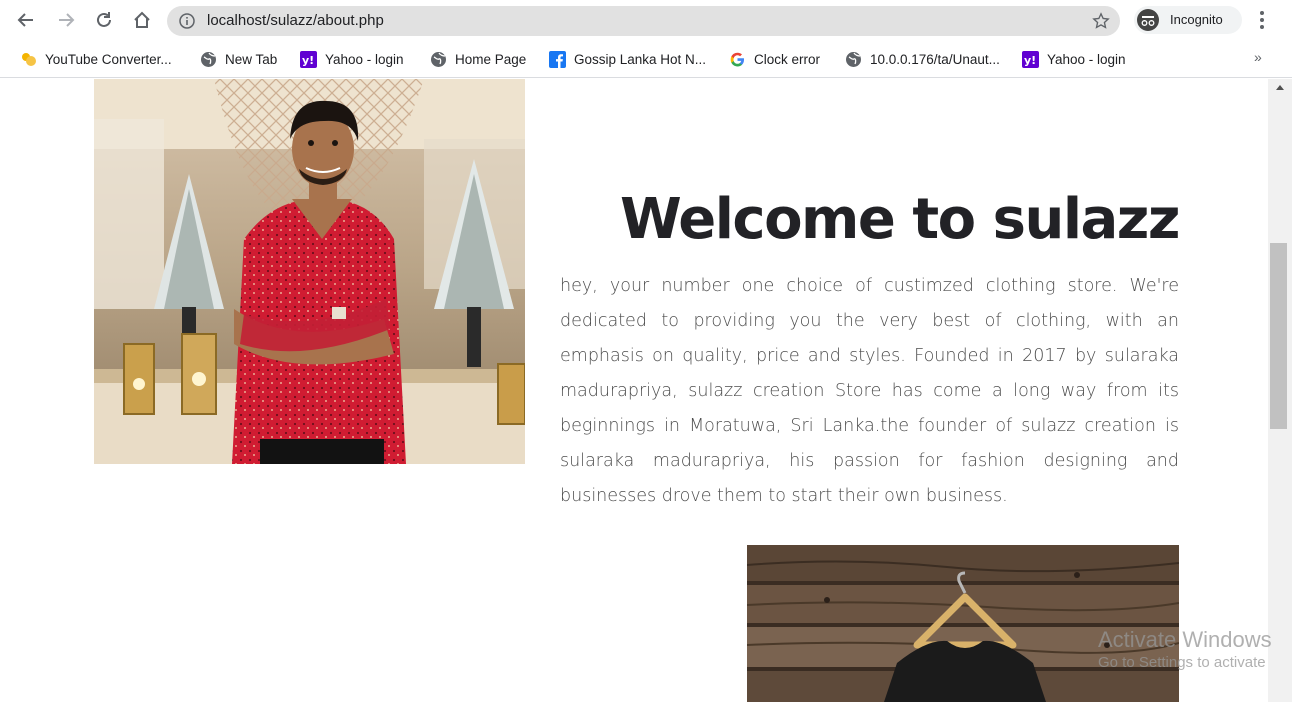  I want to click on home-icon, so click(142, 19).